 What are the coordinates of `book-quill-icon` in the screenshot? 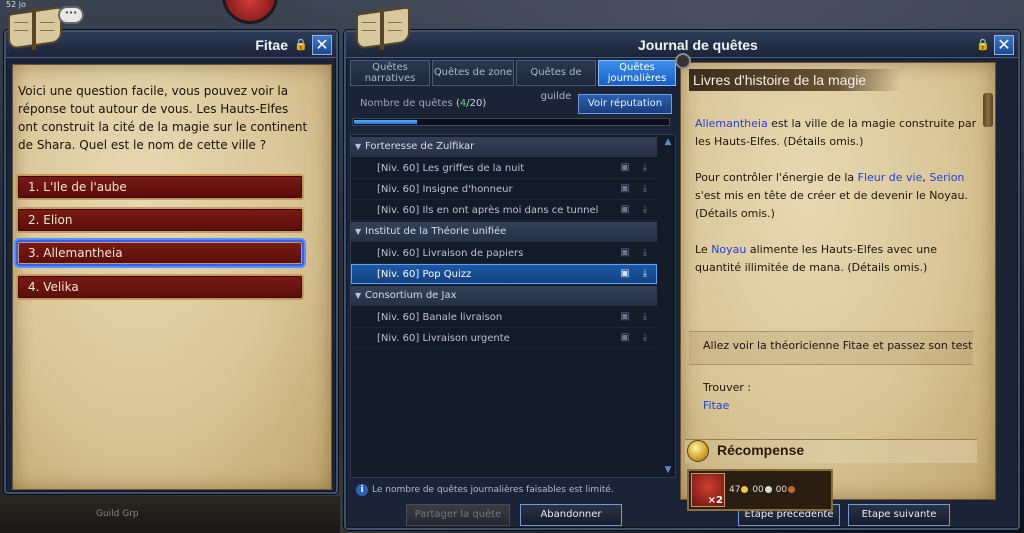 It's located at (384, 28).